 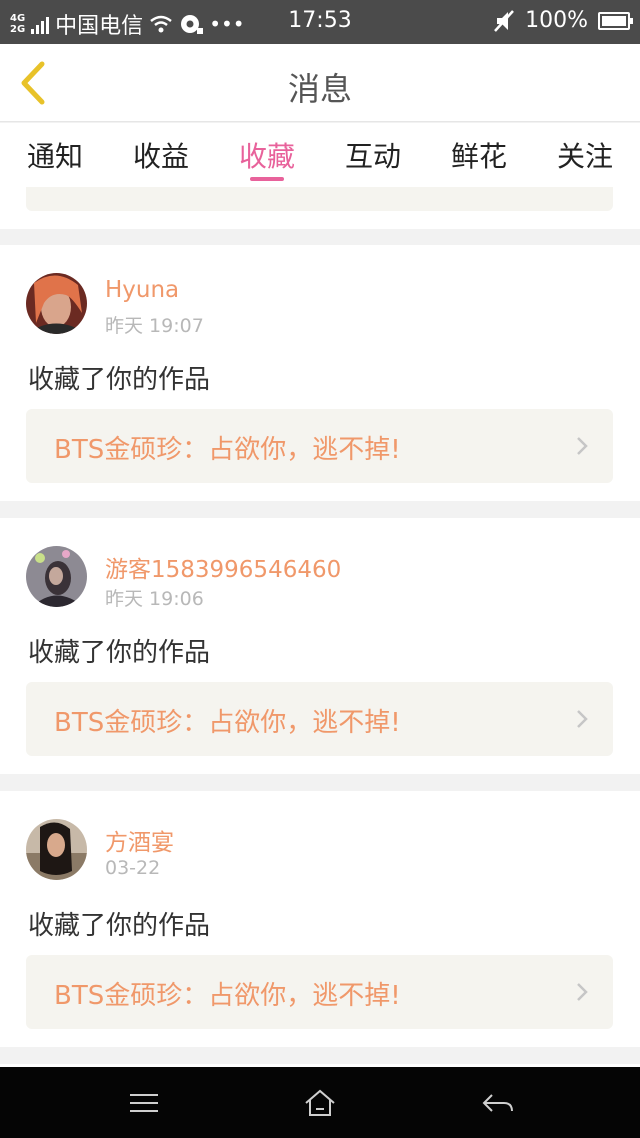 What do you see at coordinates (320, 22) in the screenshot?
I see `status-bar: 4G 2G 中国电信 ••• 17:53 100%` at bounding box center [320, 22].